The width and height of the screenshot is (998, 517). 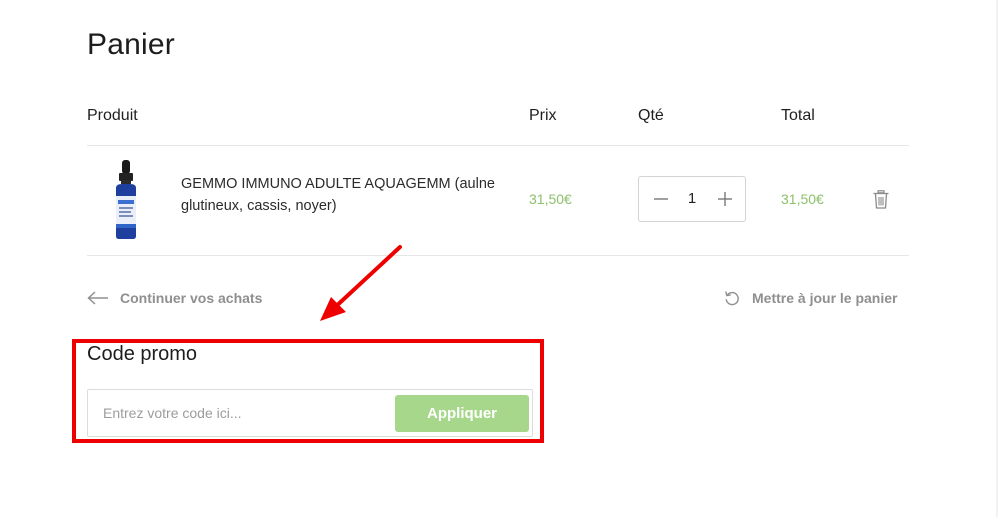 I want to click on quantity-stepper: 1, so click(x=692, y=199).